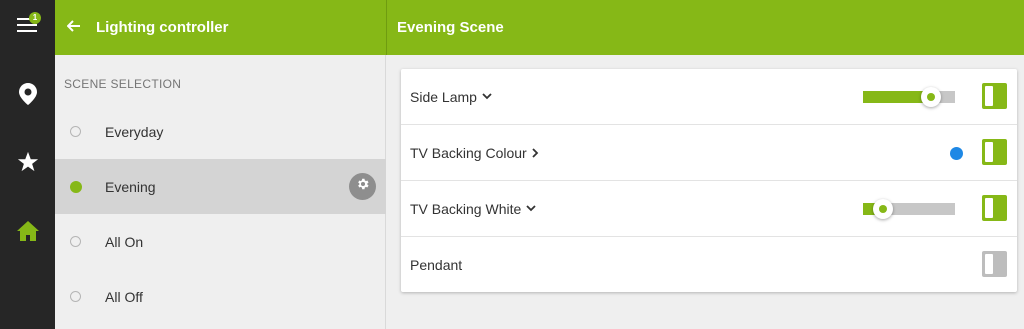 The width and height of the screenshot is (1024, 329). I want to click on scene-item-evening: Evening, so click(220, 186).